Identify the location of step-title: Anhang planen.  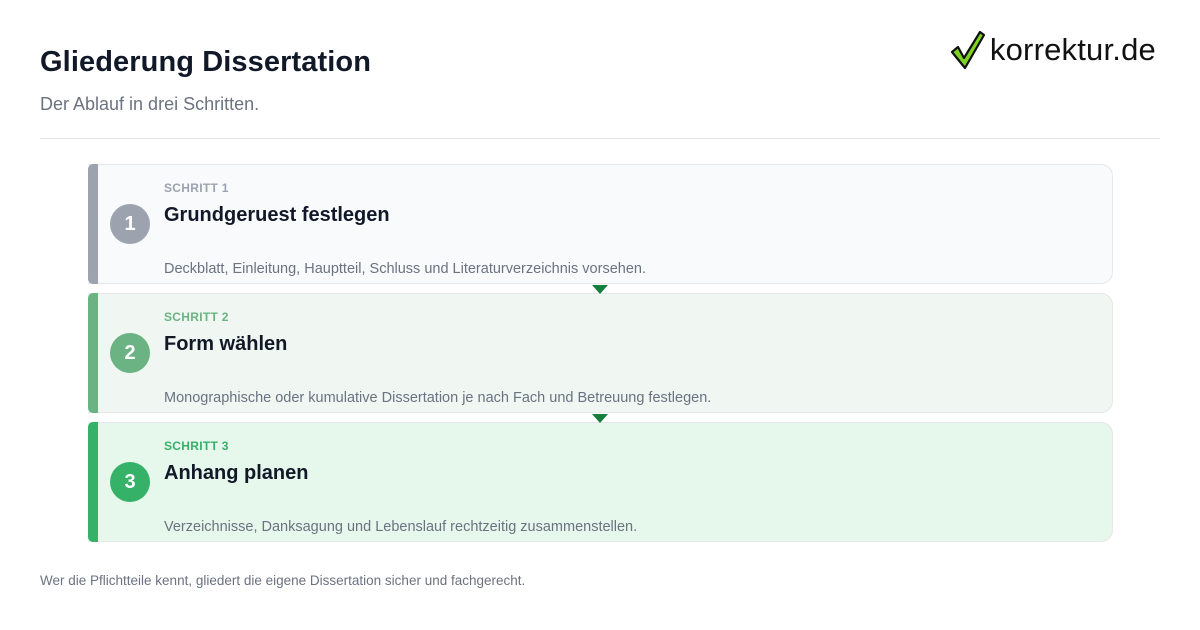
(236, 473).